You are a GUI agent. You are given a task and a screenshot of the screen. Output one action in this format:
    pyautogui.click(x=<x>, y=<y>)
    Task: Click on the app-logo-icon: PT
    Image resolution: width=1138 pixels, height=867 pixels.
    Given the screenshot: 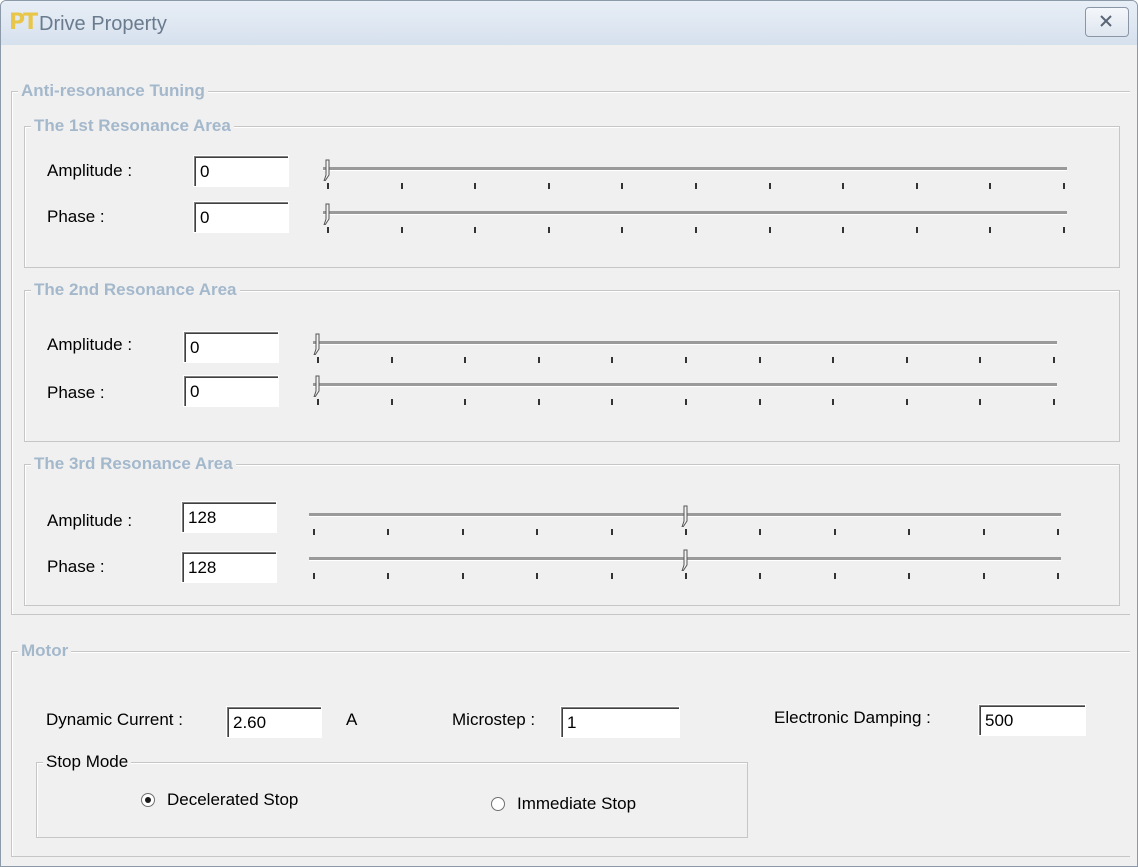 What is the action you would take?
    pyautogui.click(x=23, y=22)
    